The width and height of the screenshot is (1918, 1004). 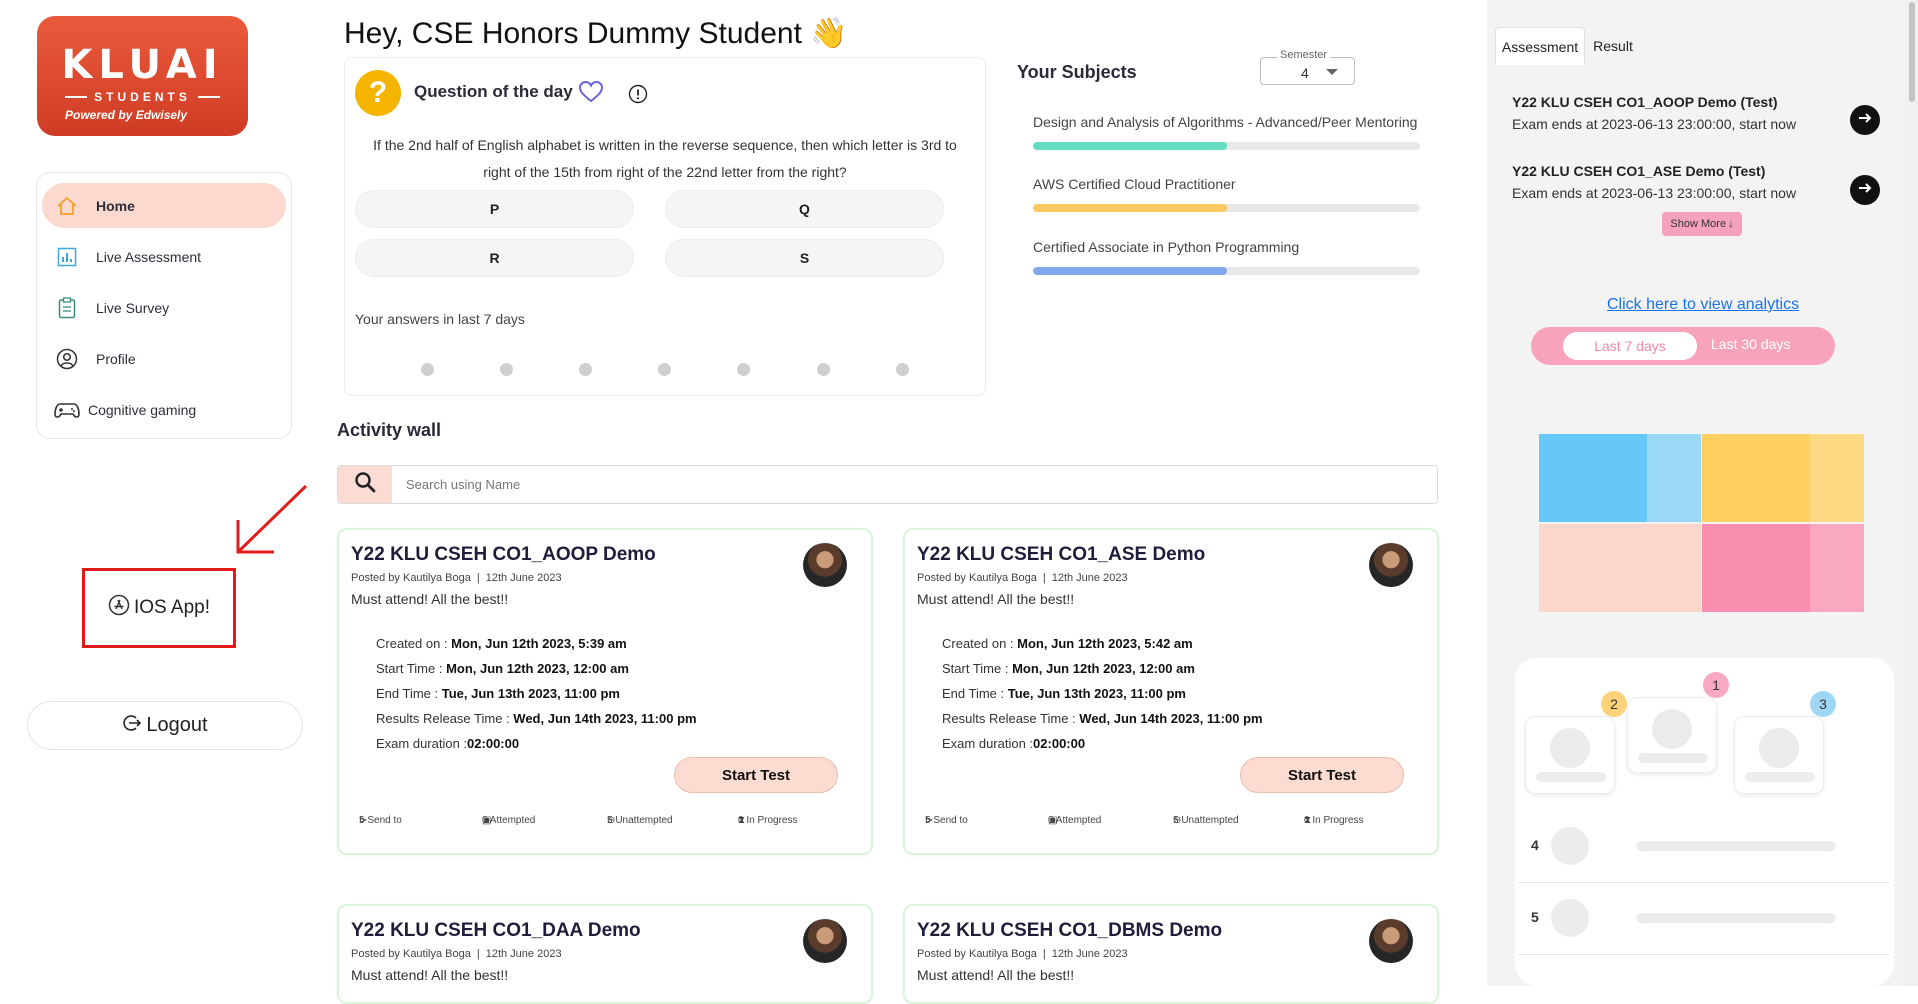 What do you see at coordinates (1645, 102) in the screenshot?
I see `upcoming-test-title: Y22 KLU CSEH CO1_AOOP Demo (Test)` at bounding box center [1645, 102].